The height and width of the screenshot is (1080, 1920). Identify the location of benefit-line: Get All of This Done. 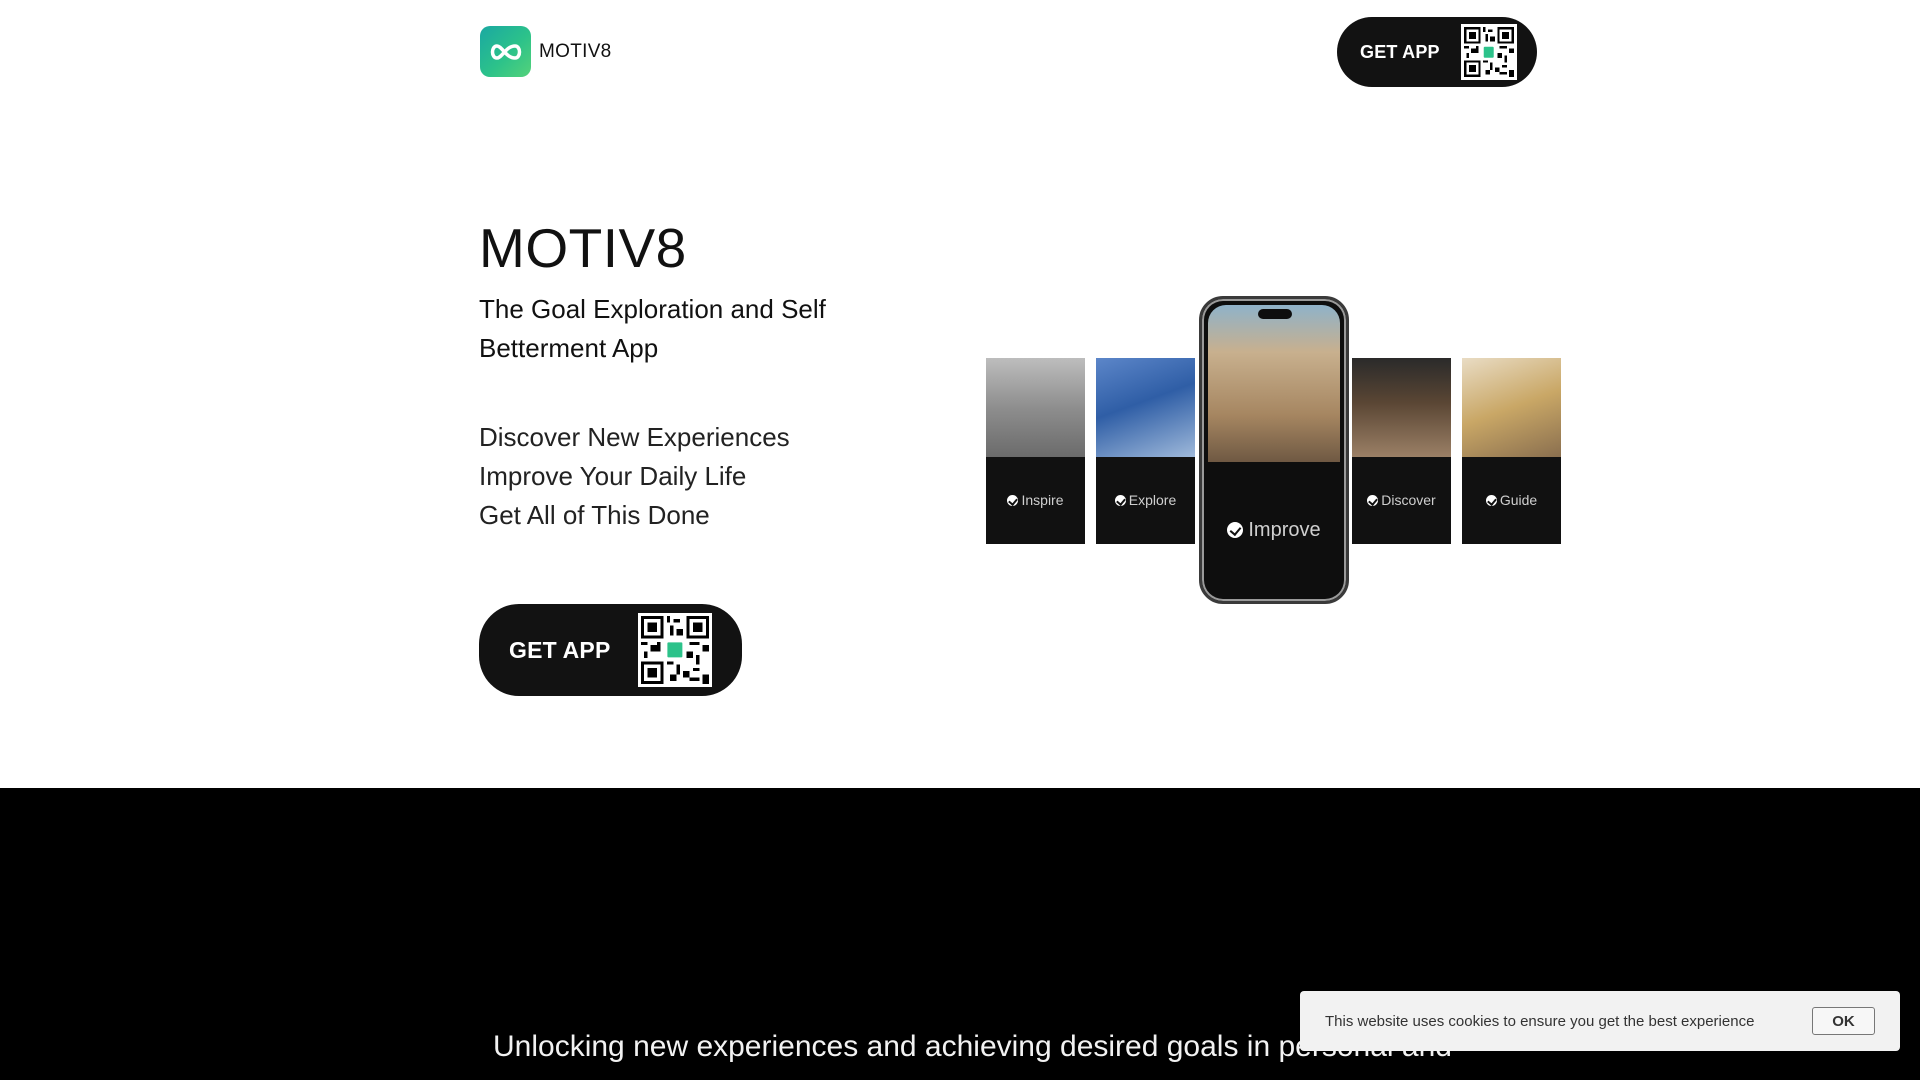
(594, 515).